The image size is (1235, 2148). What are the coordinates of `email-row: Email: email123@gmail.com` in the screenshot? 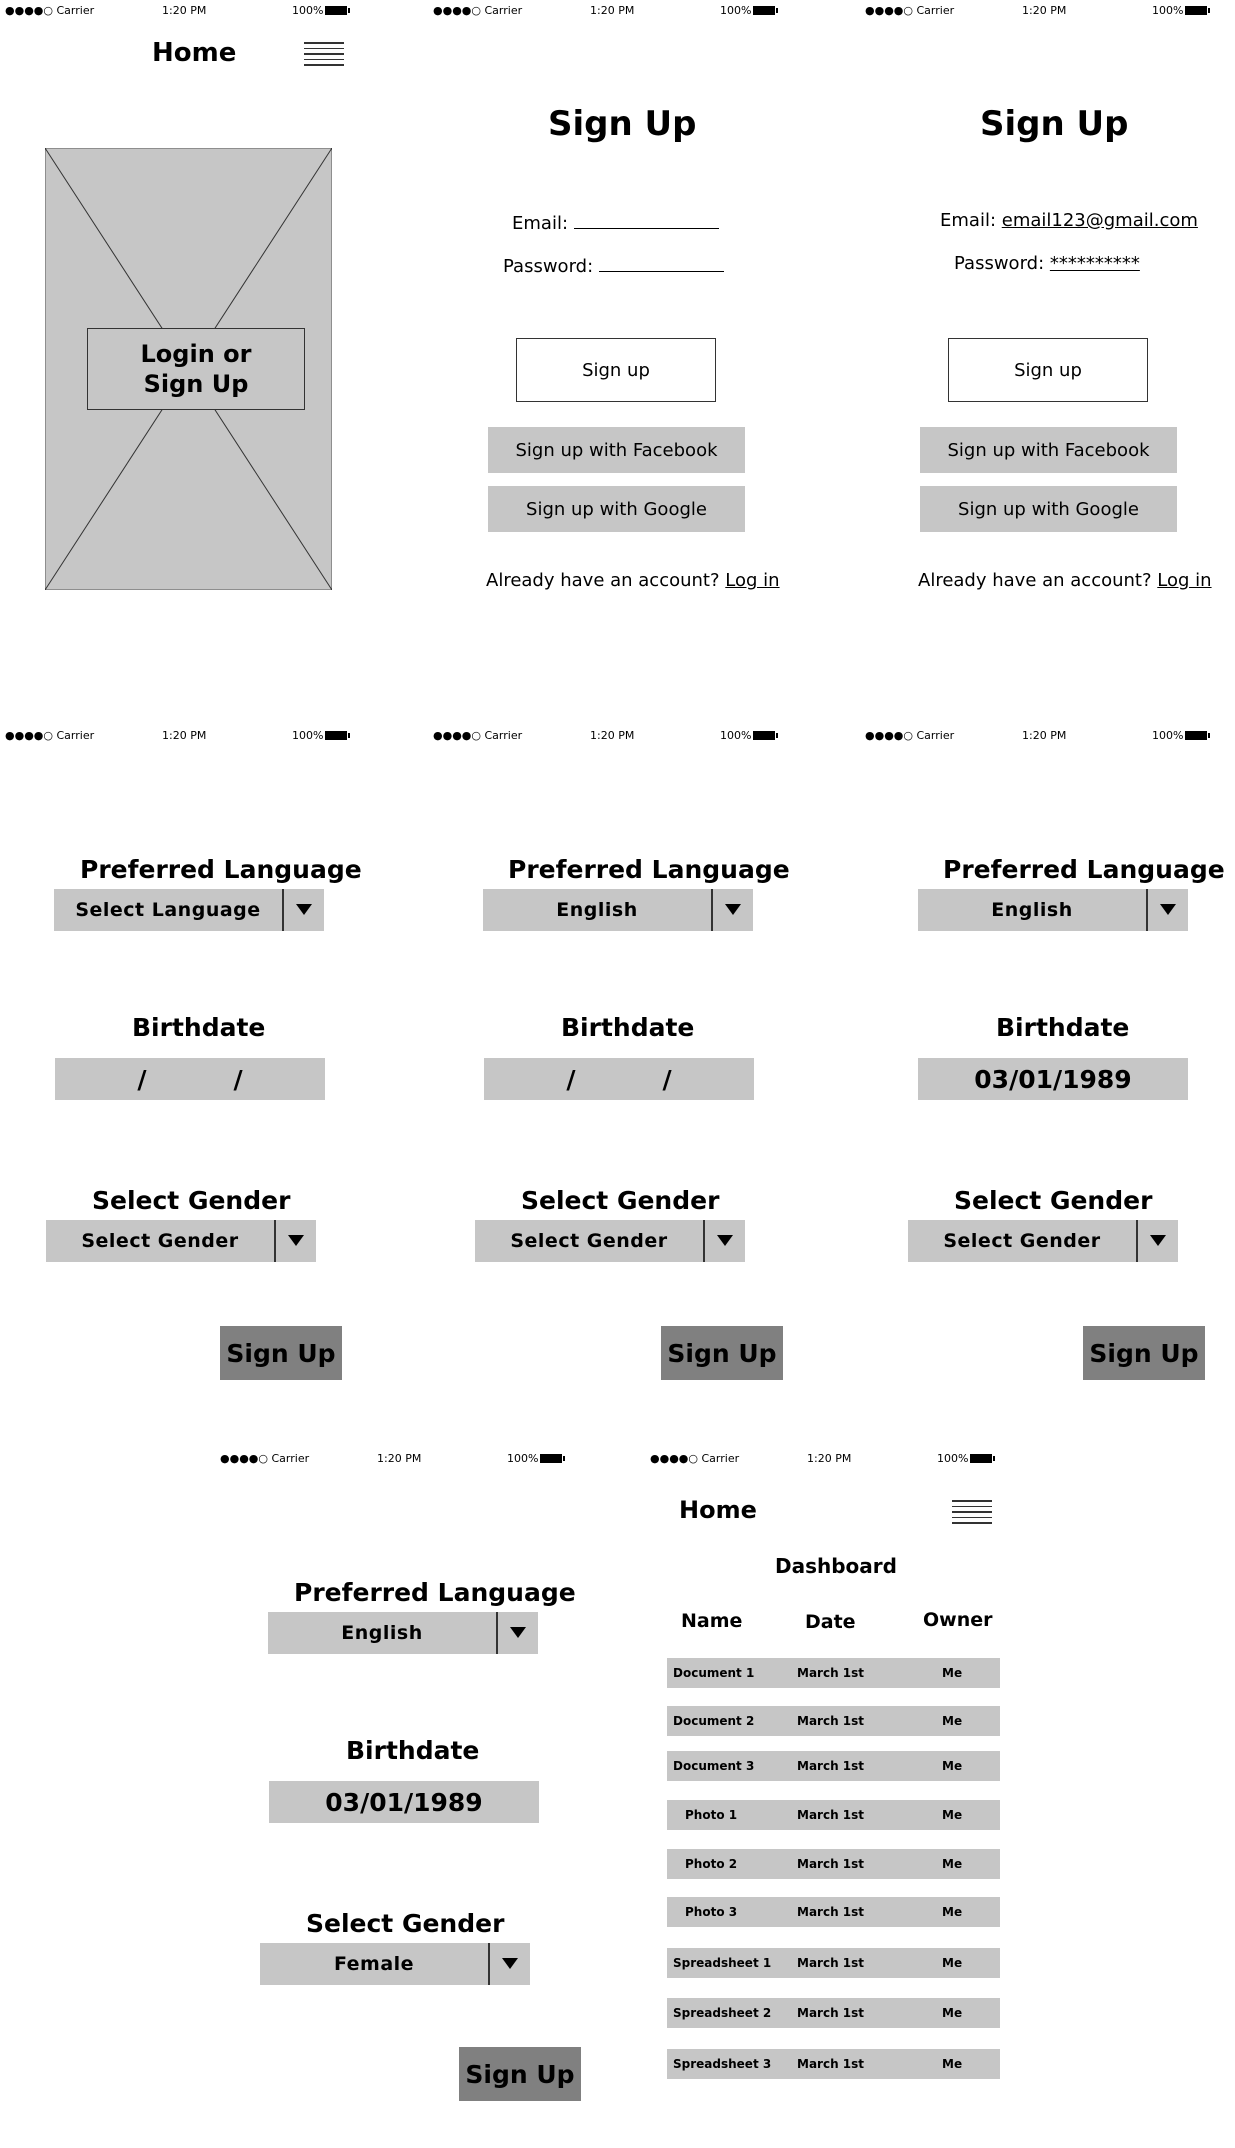 It's located at (1069, 220).